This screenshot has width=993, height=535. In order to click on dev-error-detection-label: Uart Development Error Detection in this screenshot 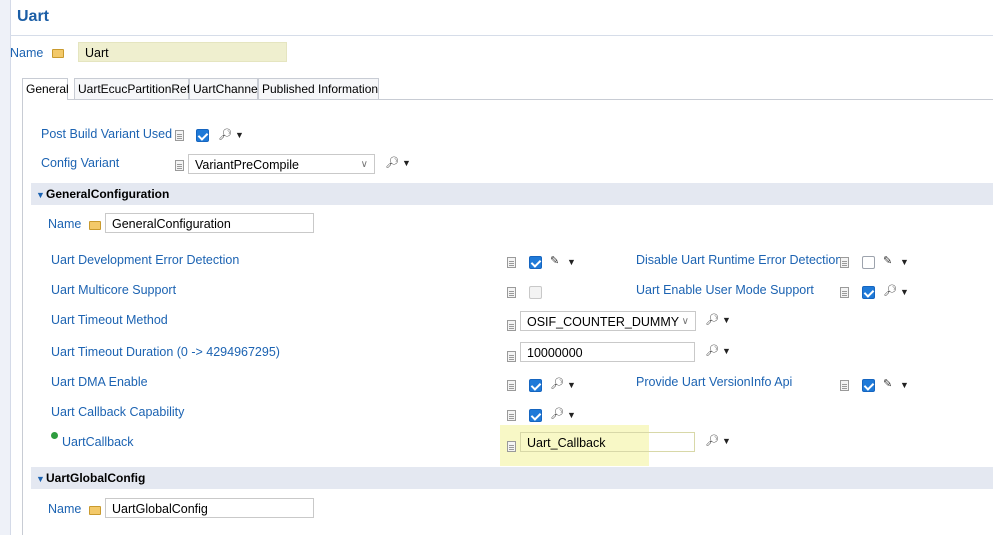, I will do `click(145, 260)`.